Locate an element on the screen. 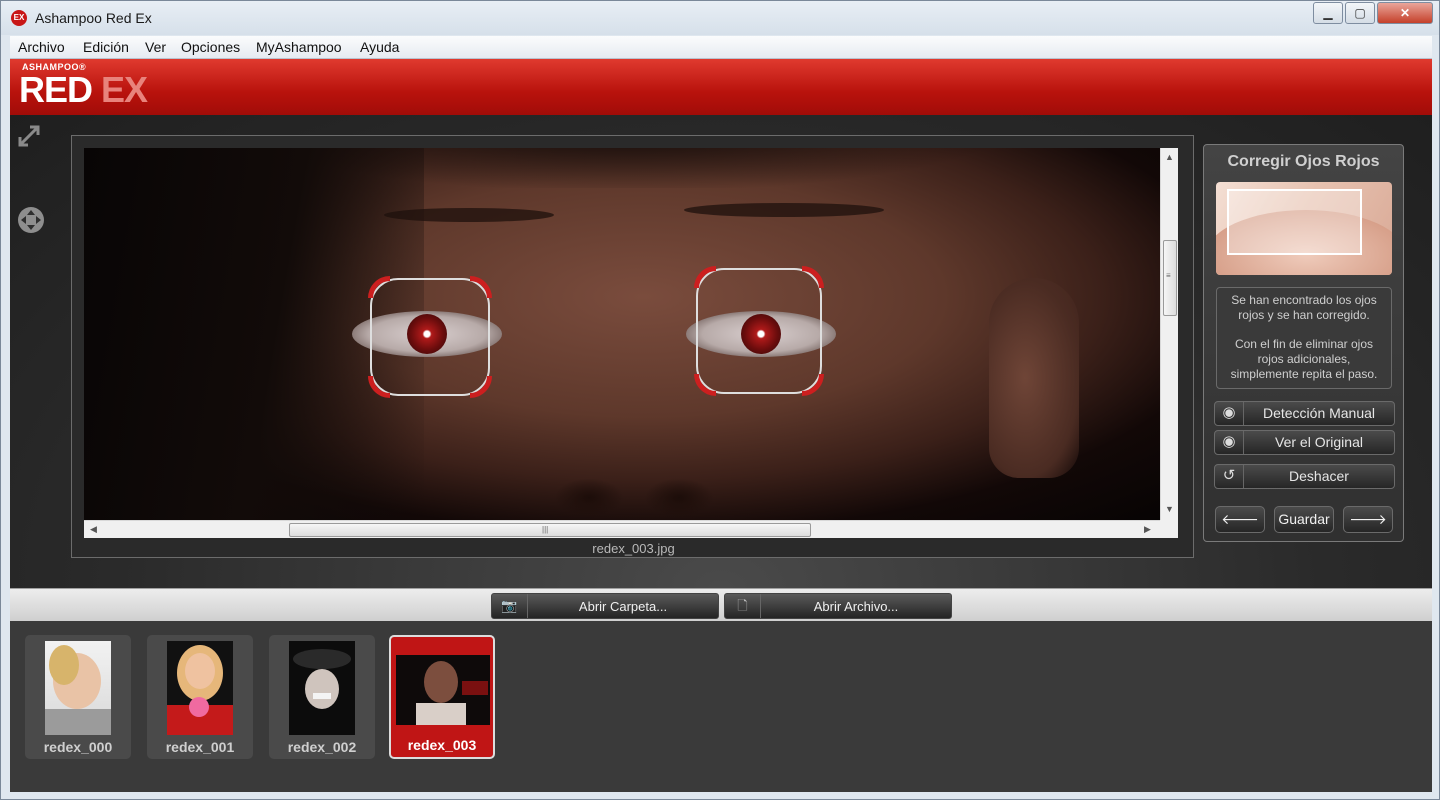  photo-left-nostril is located at coordinates (589, 498).